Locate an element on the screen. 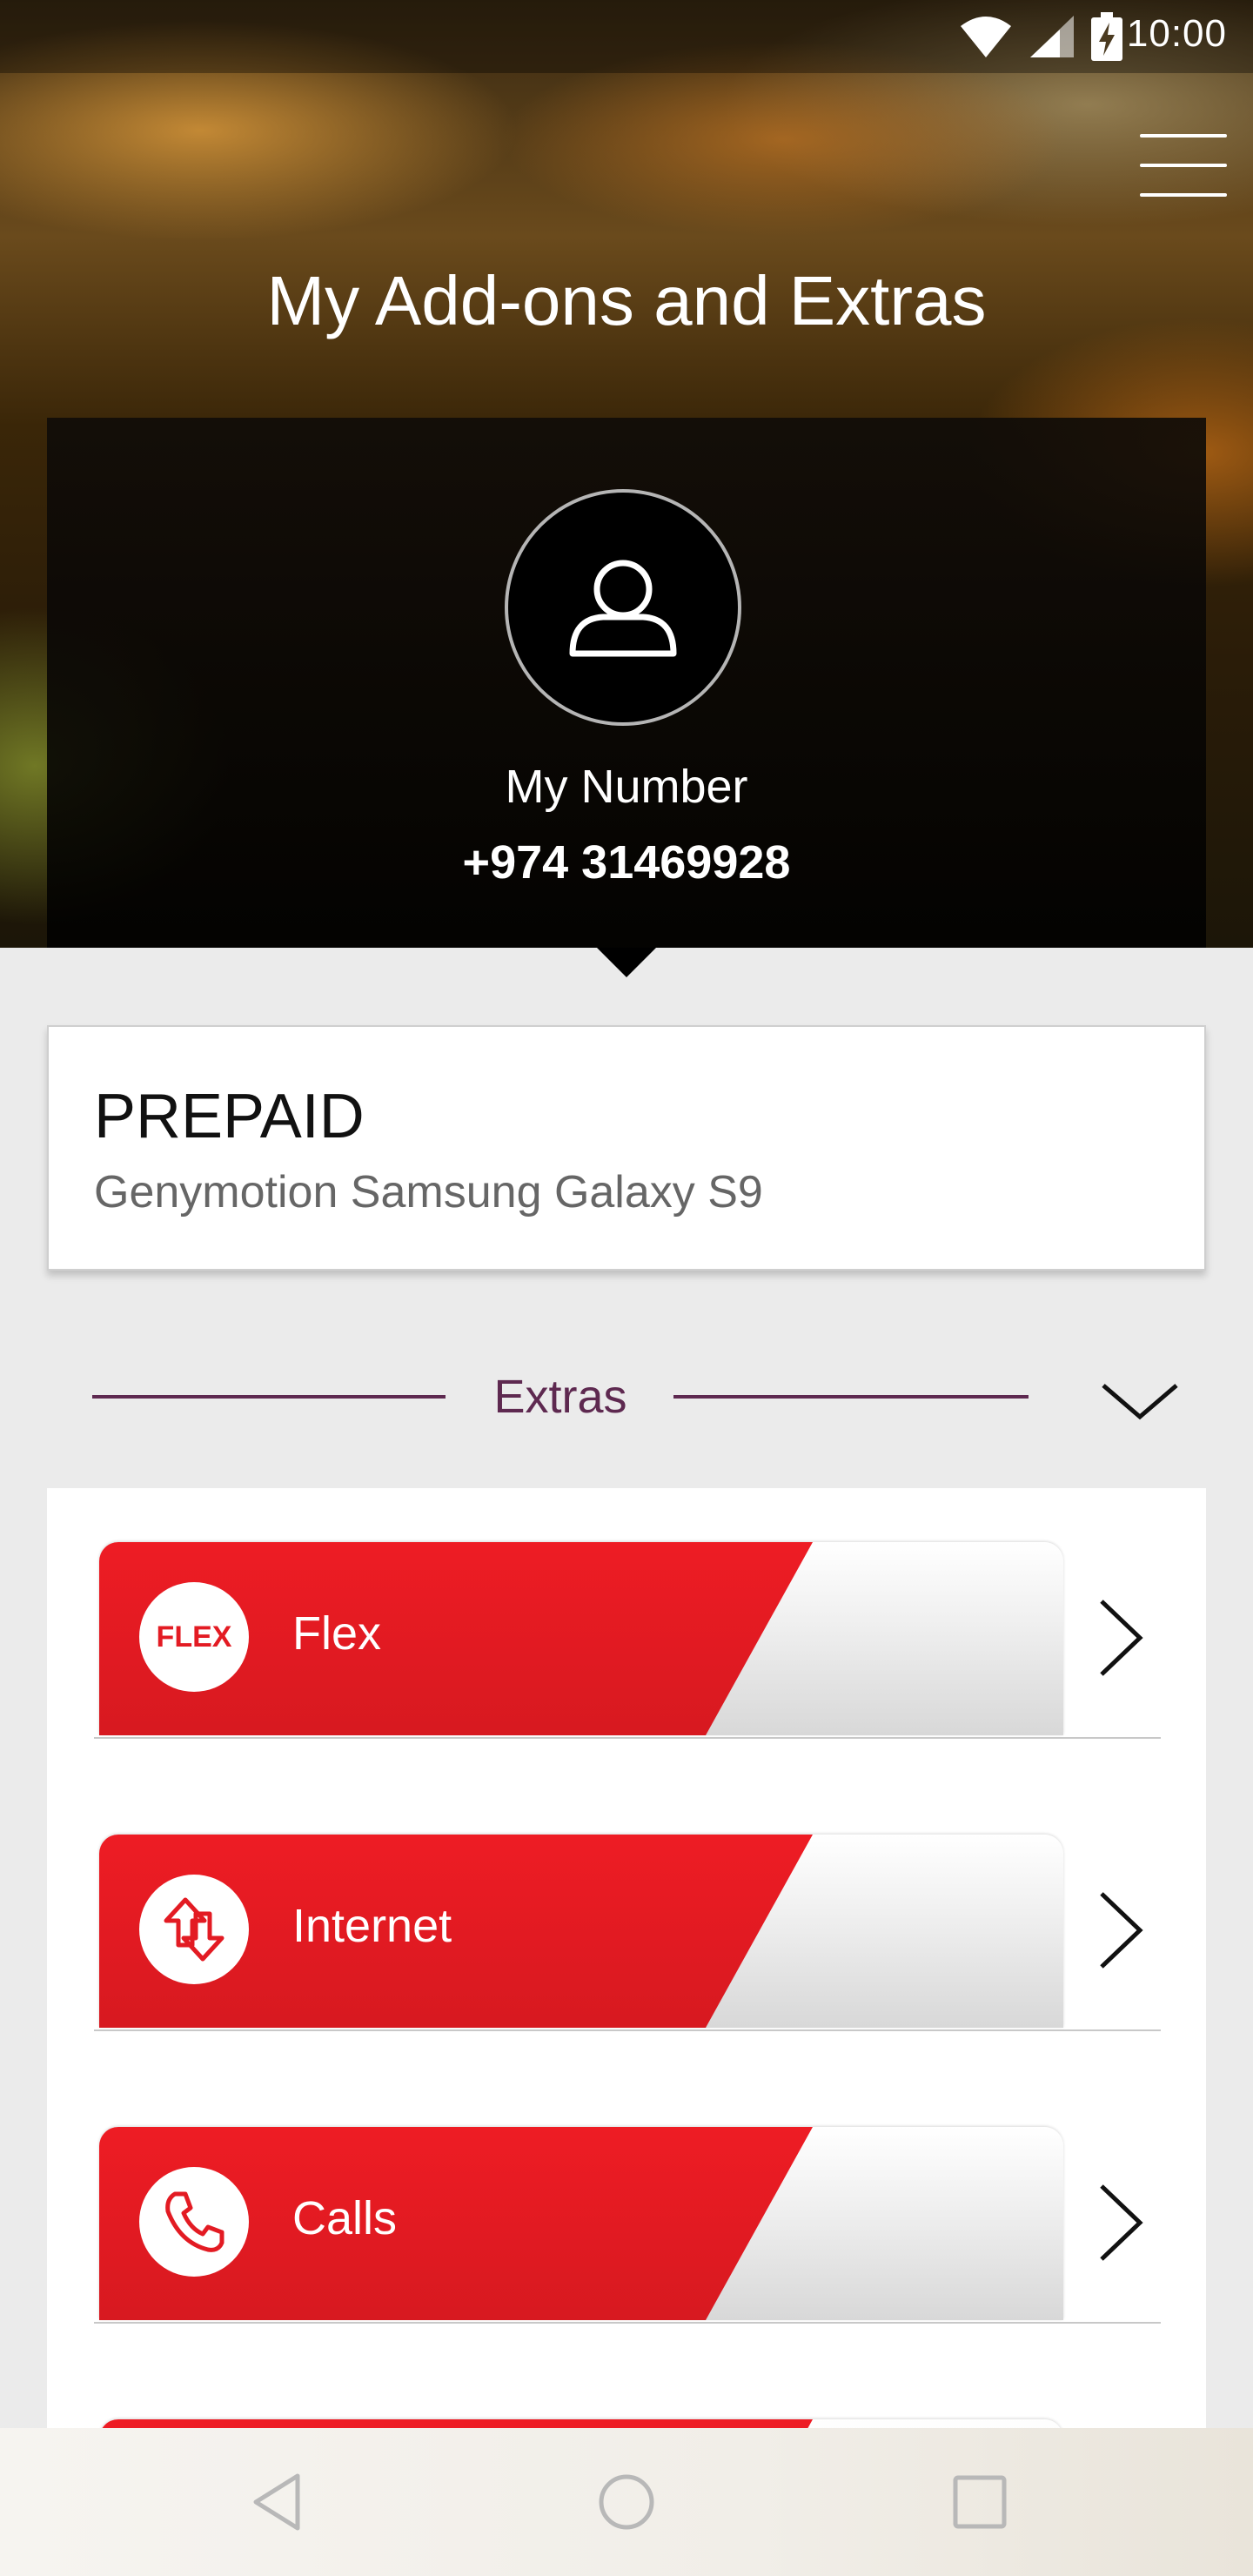 Image resolution: width=1253 pixels, height=2576 pixels. phone-icon is located at coordinates (194, 2222).